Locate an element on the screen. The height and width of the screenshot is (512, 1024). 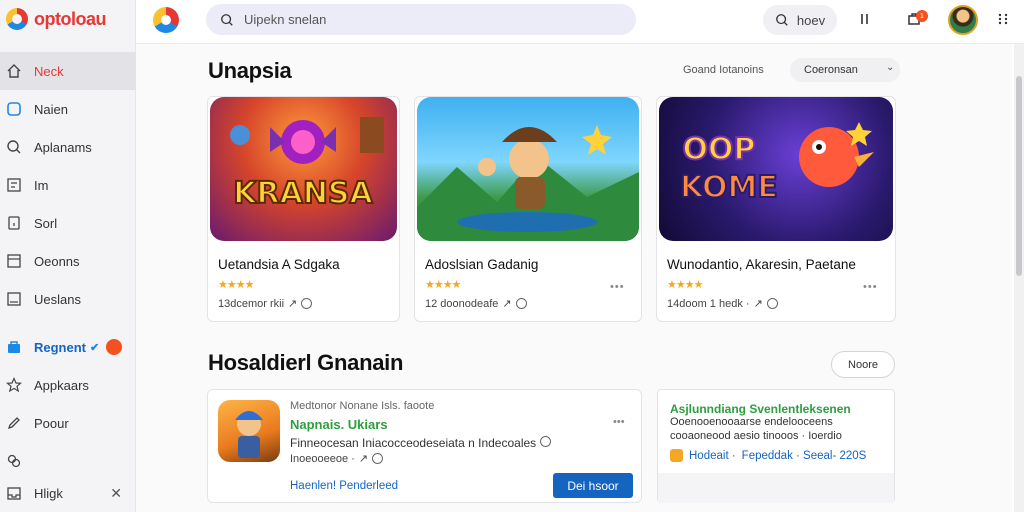
sidebar-item-help: Hligk ✕ is located at coordinates (68, 493).